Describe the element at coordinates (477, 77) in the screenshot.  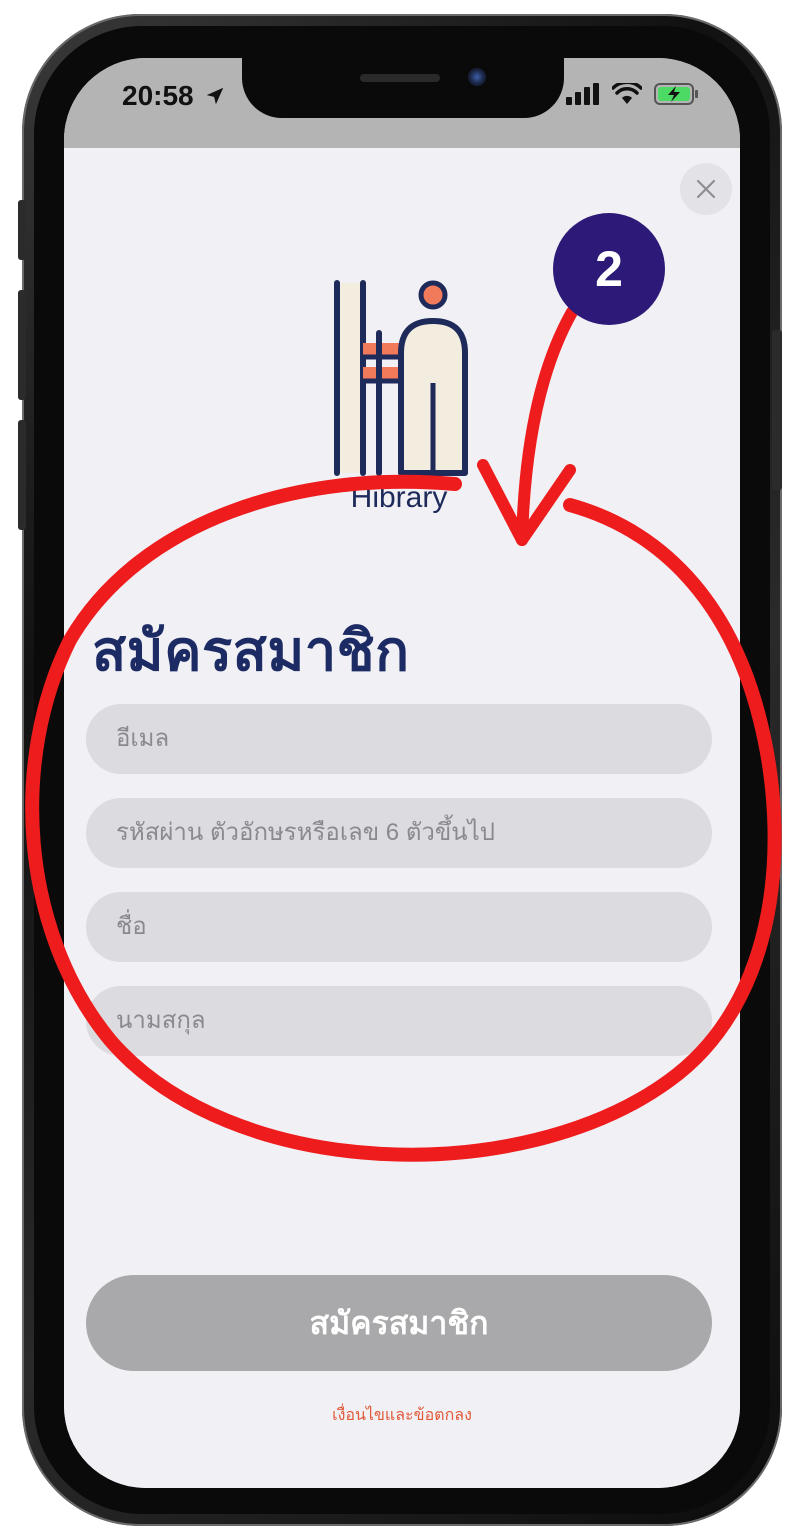
I see `front-camera` at that location.